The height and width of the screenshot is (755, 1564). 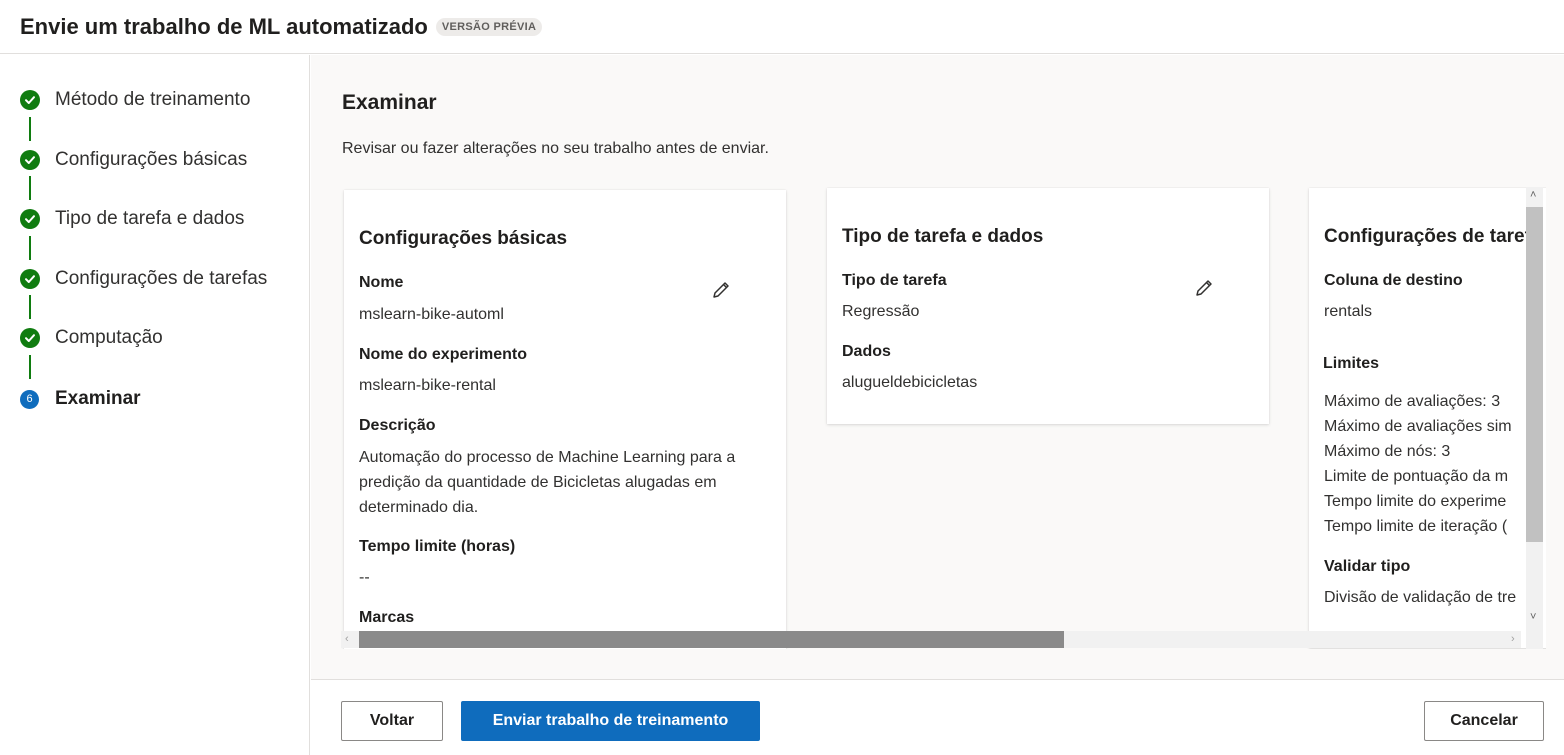 What do you see at coordinates (1533, 195) in the screenshot?
I see `scroll-up-icon: ˄` at bounding box center [1533, 195].